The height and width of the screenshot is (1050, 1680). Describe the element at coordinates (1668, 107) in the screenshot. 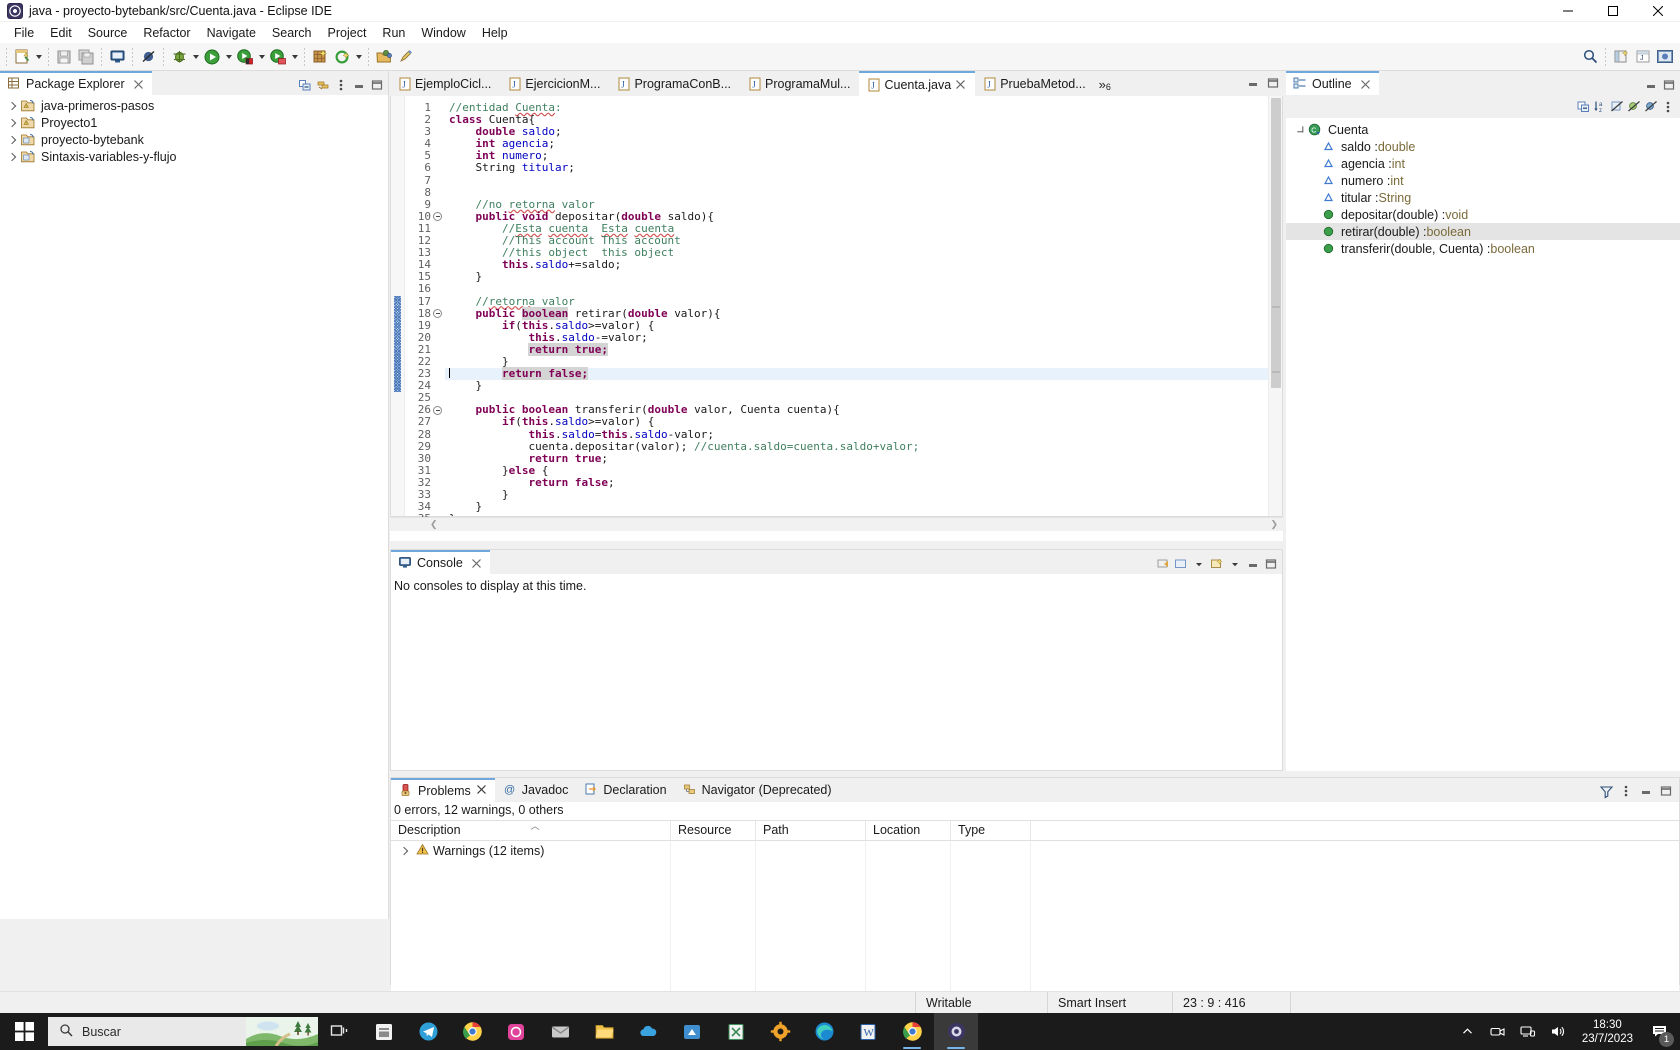

I see `view-menu-icon` at that location.